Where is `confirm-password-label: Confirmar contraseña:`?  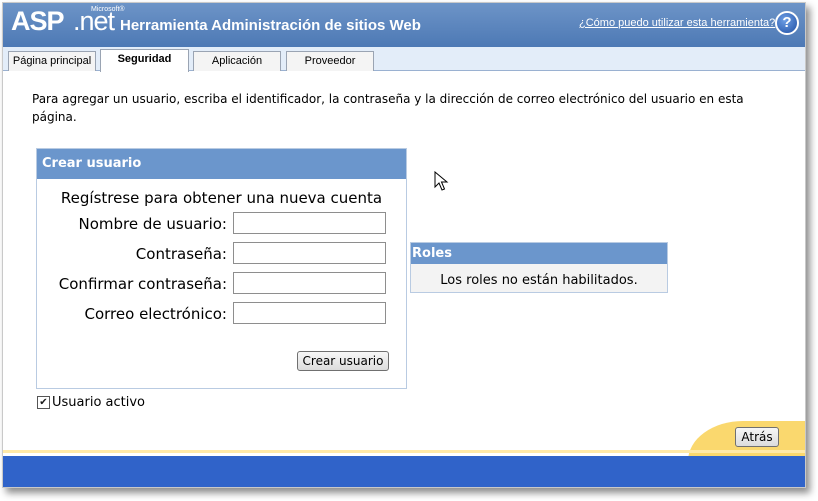 confirm-password-label: Confirmar contraseña: is located at coordinates (142, 284).